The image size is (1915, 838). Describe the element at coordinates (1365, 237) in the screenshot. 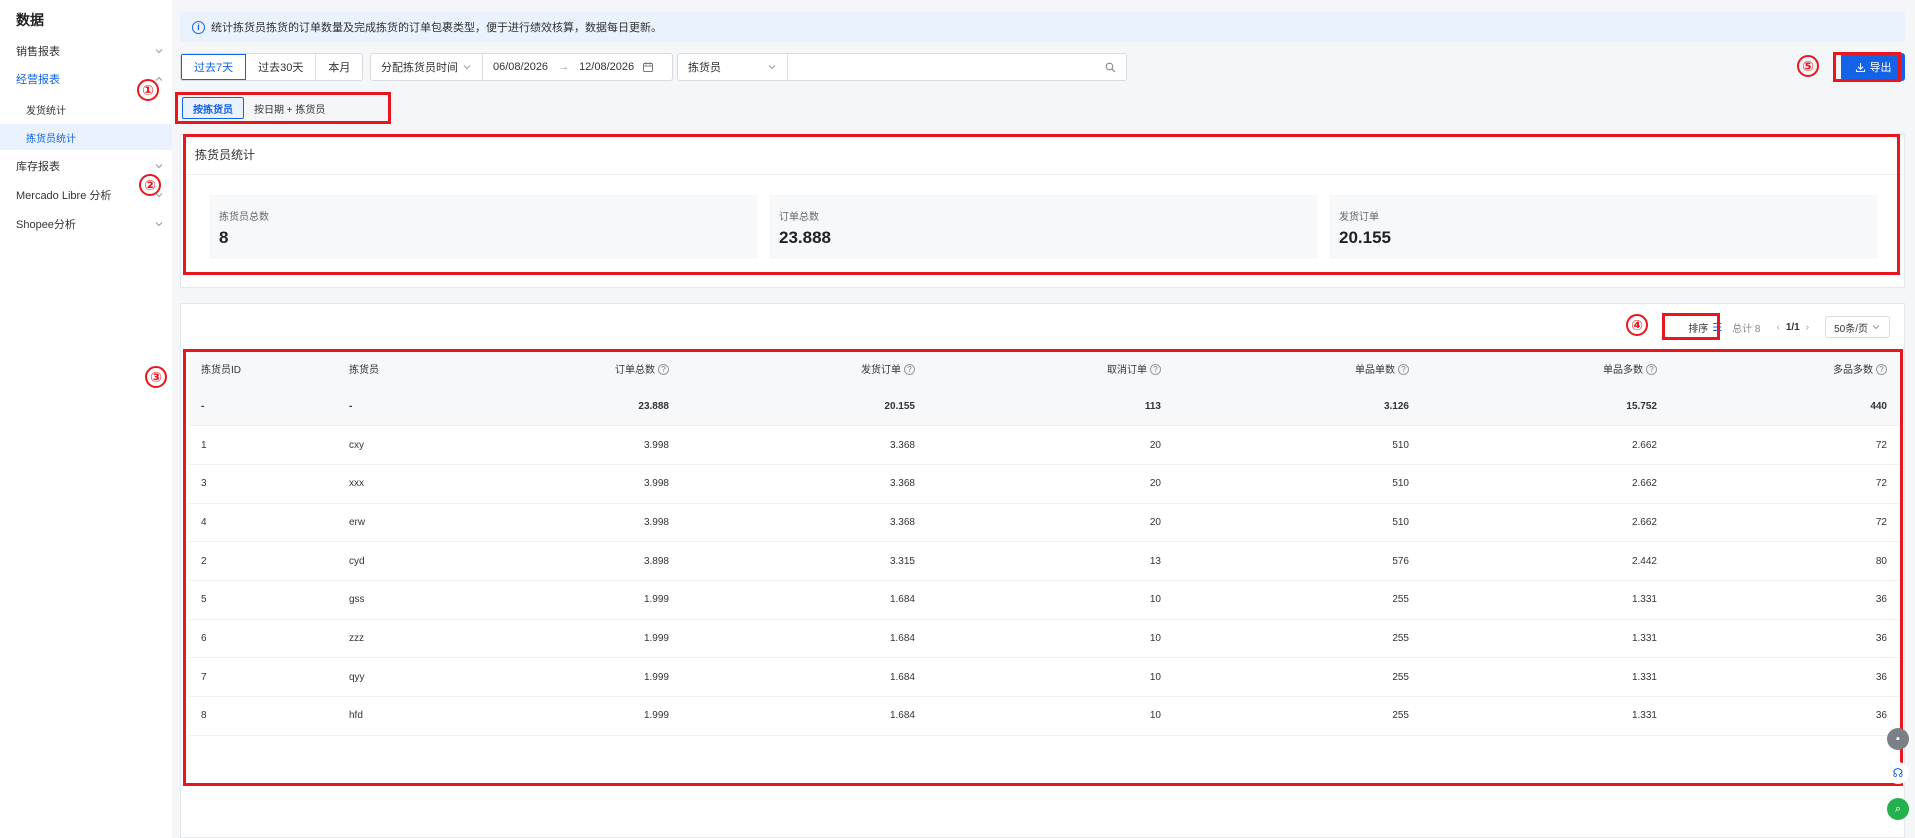

I see `stat-value: 20.155` at that location.